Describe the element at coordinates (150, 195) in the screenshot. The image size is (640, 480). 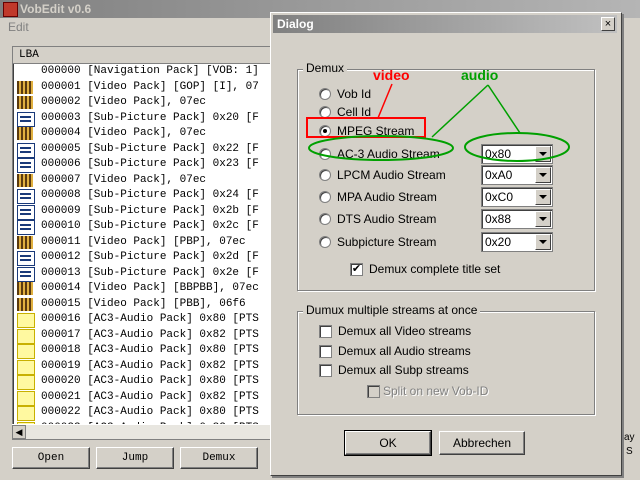
I see `list-item-text: 000008 [Sub-Picture Pack] 0x24 [F` at that location.